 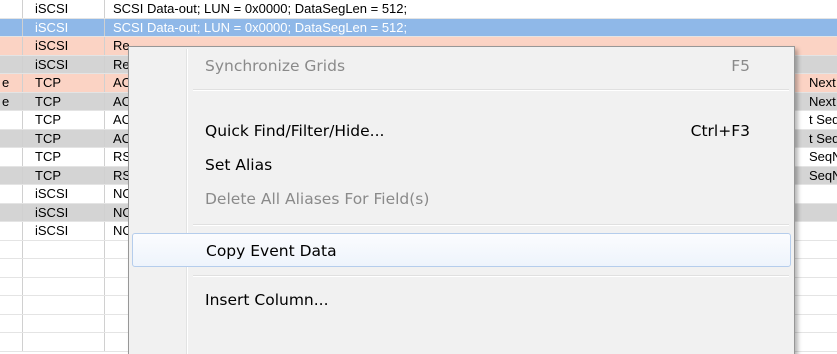 What do you see at coordinates (461, 250) in the screenshot?
I see `menu-item-copy-event-data: Copy Event Data` at bounding box center [461, 250].